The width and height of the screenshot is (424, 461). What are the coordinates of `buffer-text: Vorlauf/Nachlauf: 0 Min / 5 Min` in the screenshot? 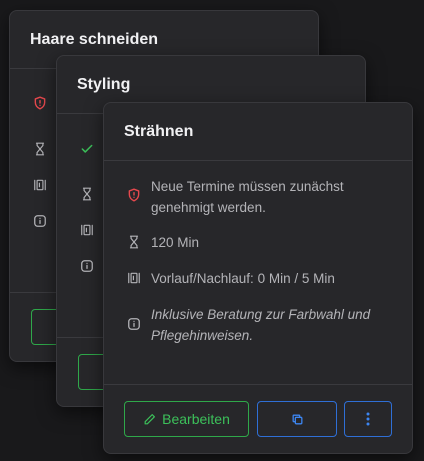 It's located at (243, 278).